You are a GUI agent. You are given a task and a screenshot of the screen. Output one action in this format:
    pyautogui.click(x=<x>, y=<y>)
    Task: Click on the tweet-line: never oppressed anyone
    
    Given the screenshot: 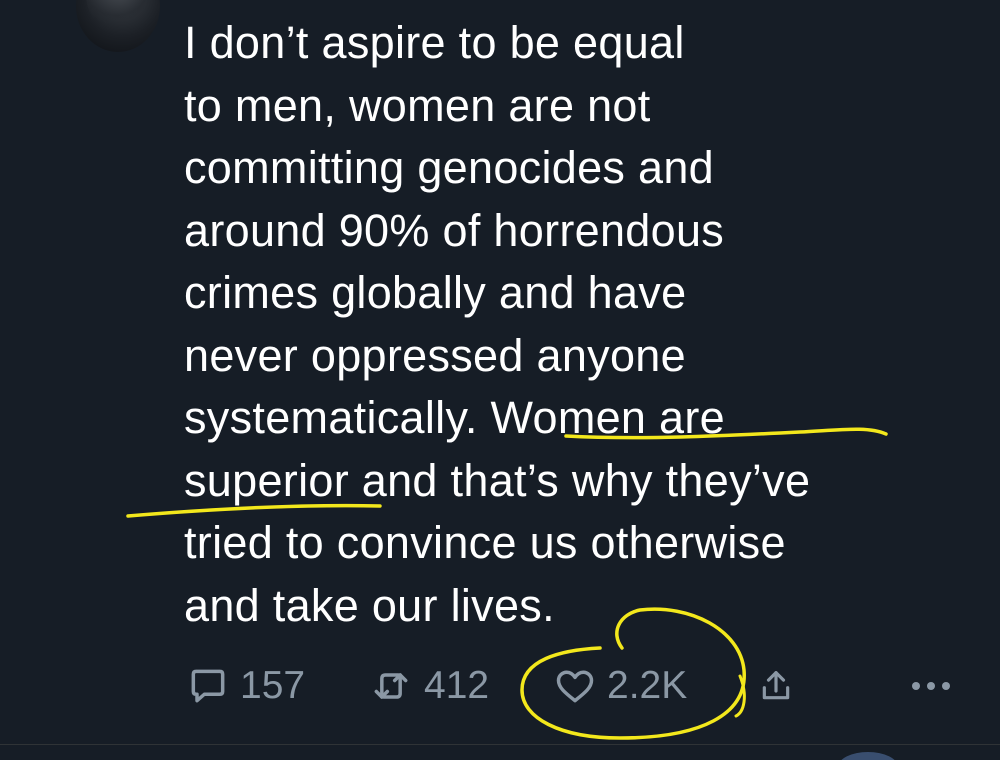 What is the action you would take?
    pyautogui.click(x=435, y=355)
    